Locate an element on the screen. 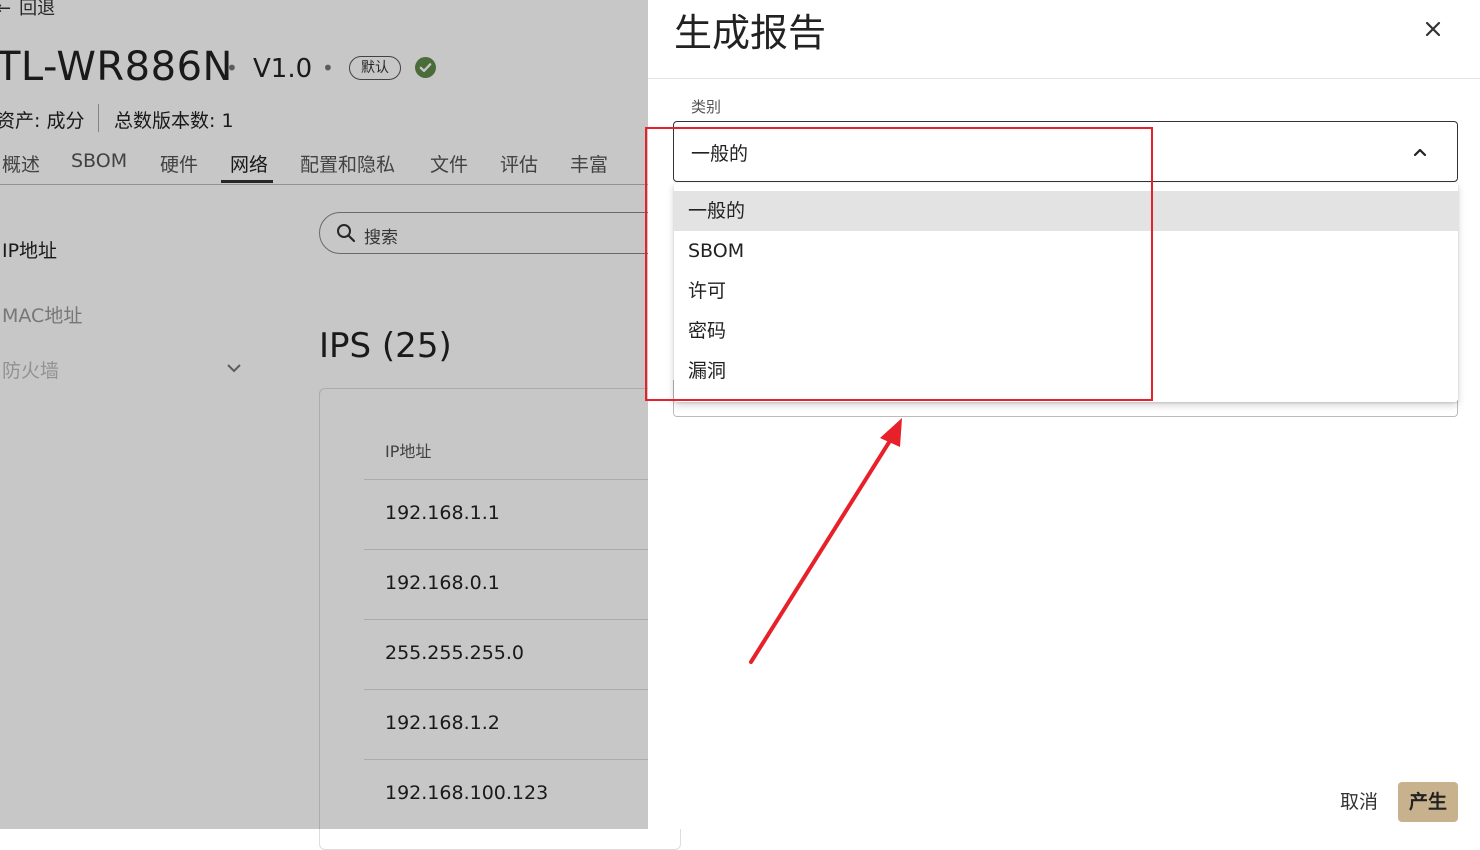 The height and width of the screenshot is (850, 1480). category-selected-value: 一般的 is located at coordinates (720, 154).